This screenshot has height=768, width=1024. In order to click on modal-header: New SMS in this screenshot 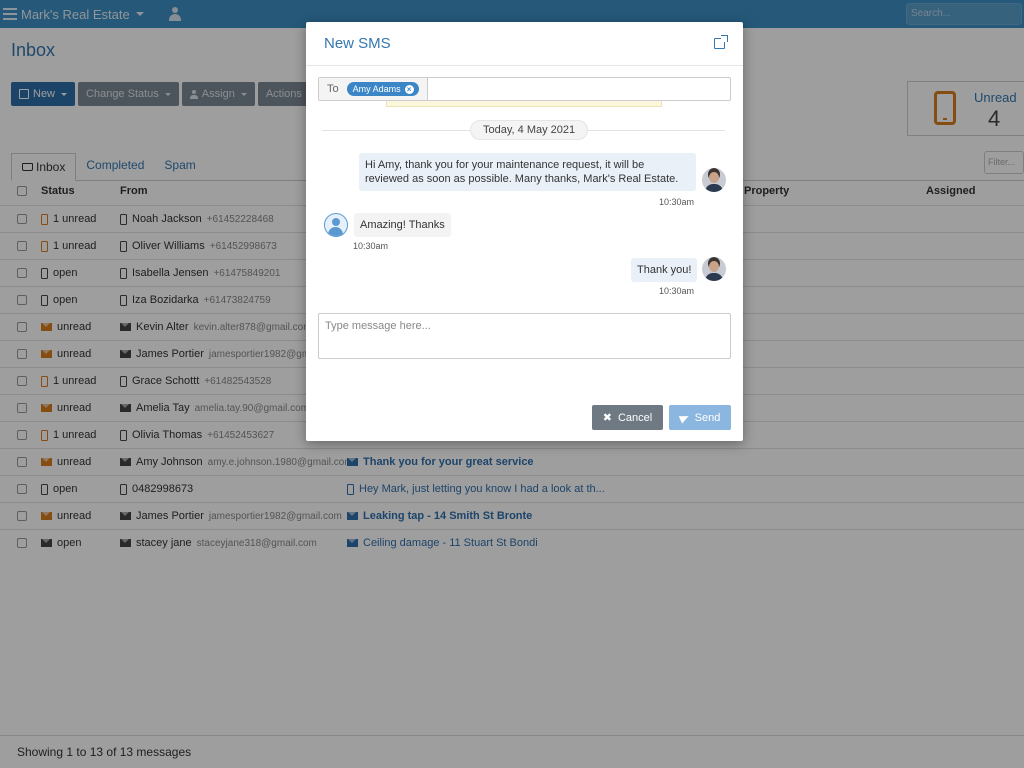, I will do `click(524, 44)`.